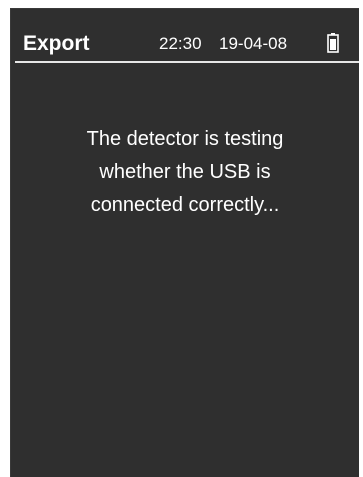 This screenshot has height=477, width=363. I want to click on status-bar: Export 22:30 19-04-08, so click(185, 34).